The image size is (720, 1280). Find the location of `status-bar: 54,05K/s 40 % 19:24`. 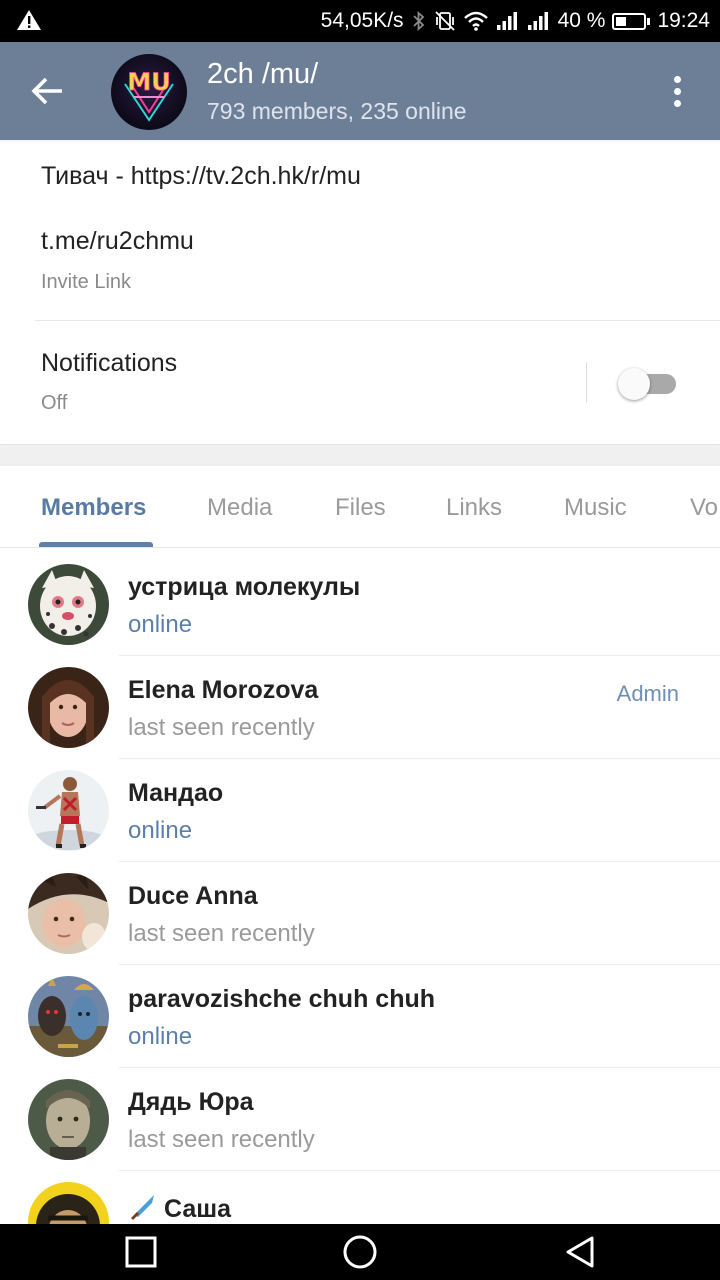

status-bar: 54,05K/s 40 % 19:24 is located at coordinates (360, 21).